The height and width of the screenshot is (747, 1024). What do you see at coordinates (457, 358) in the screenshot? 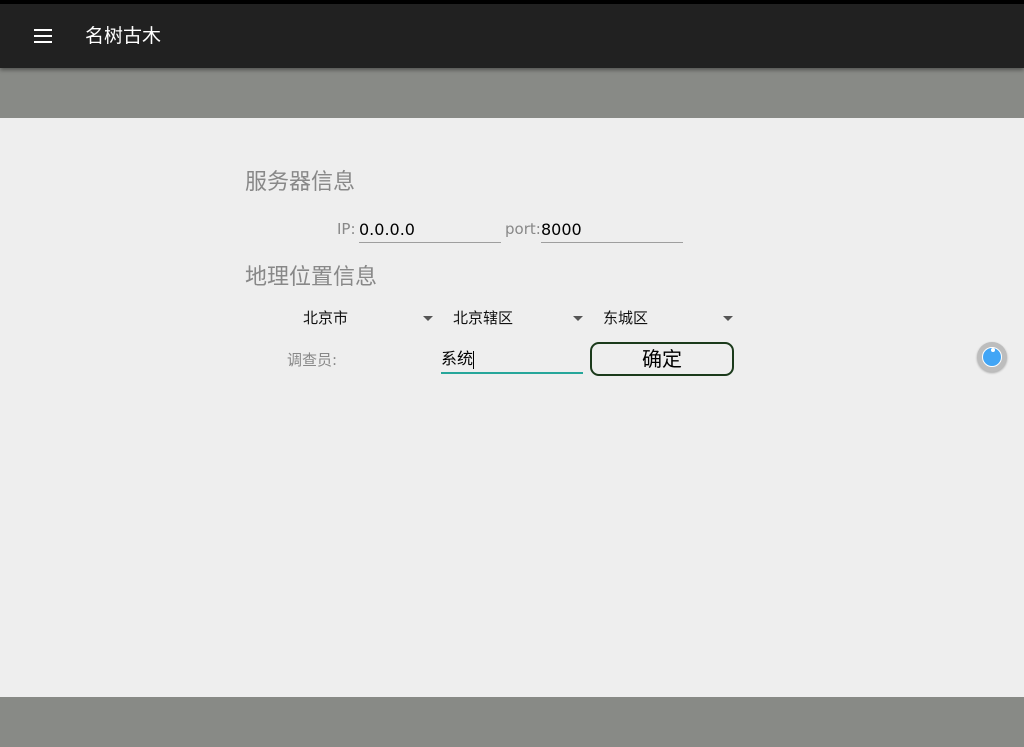
I see `surveyor-value: 系统` at bounding box center [457, 358].